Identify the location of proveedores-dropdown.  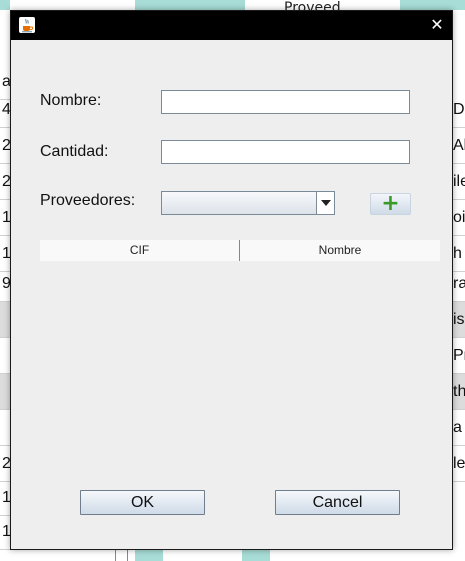
(248, 203).